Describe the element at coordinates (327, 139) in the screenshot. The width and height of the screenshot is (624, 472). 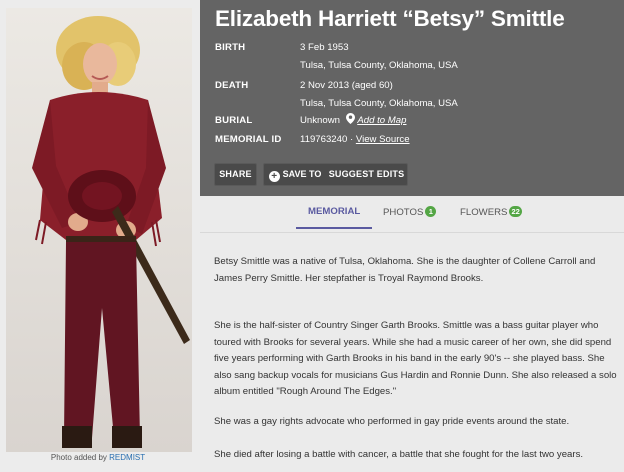
I see `memorial-id-number: 119763240 ·` at that location.